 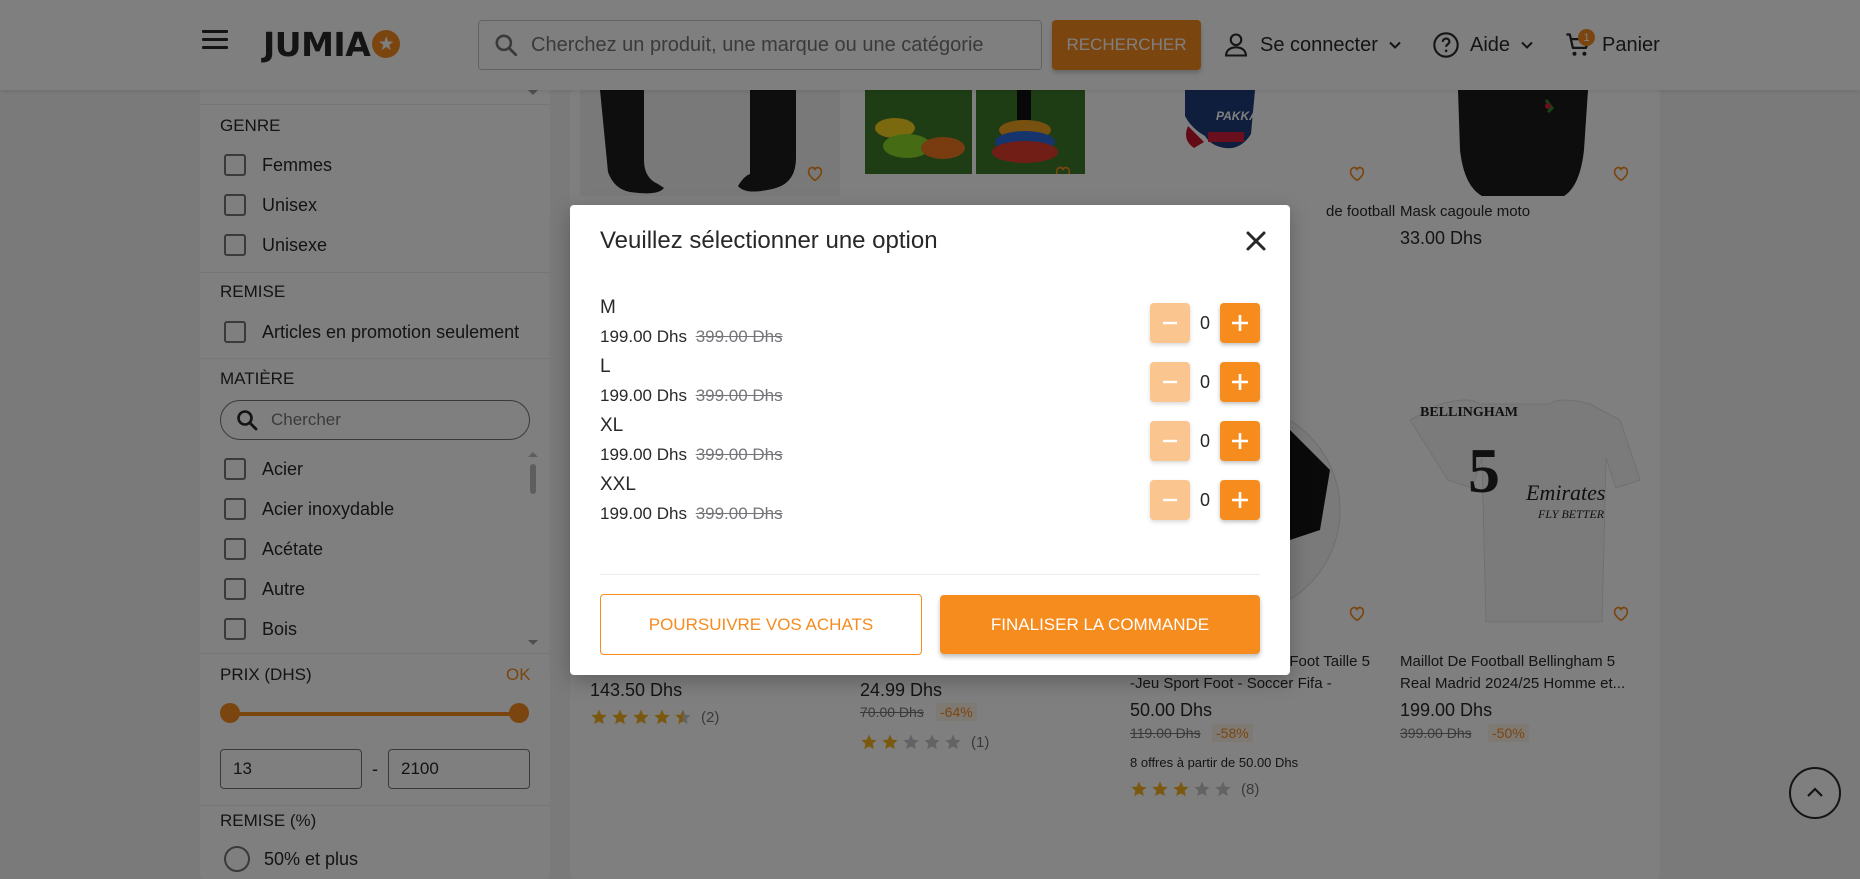 I want to click on option-size: L, so click(x=605, y=366).